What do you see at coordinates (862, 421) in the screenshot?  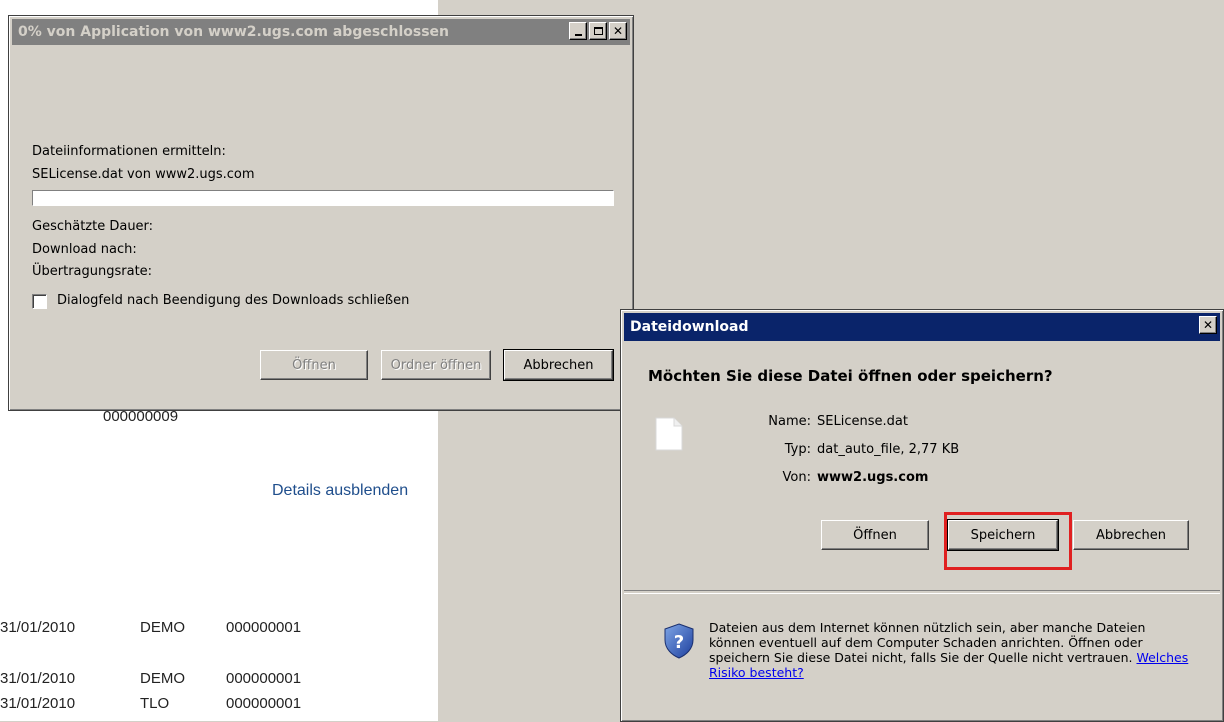 I see `file-name: SELicense.dat` at bounding box center [862, 421].